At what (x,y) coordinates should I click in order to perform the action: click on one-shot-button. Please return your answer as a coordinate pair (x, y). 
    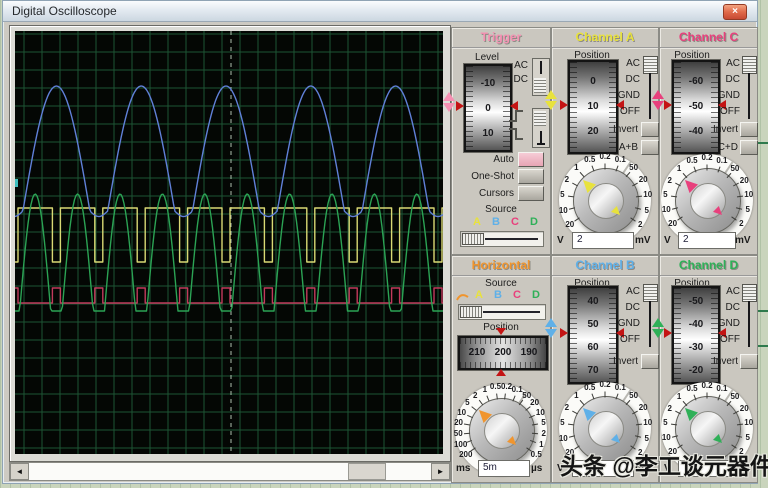
    Looking at the image, I should click on (531, 176).